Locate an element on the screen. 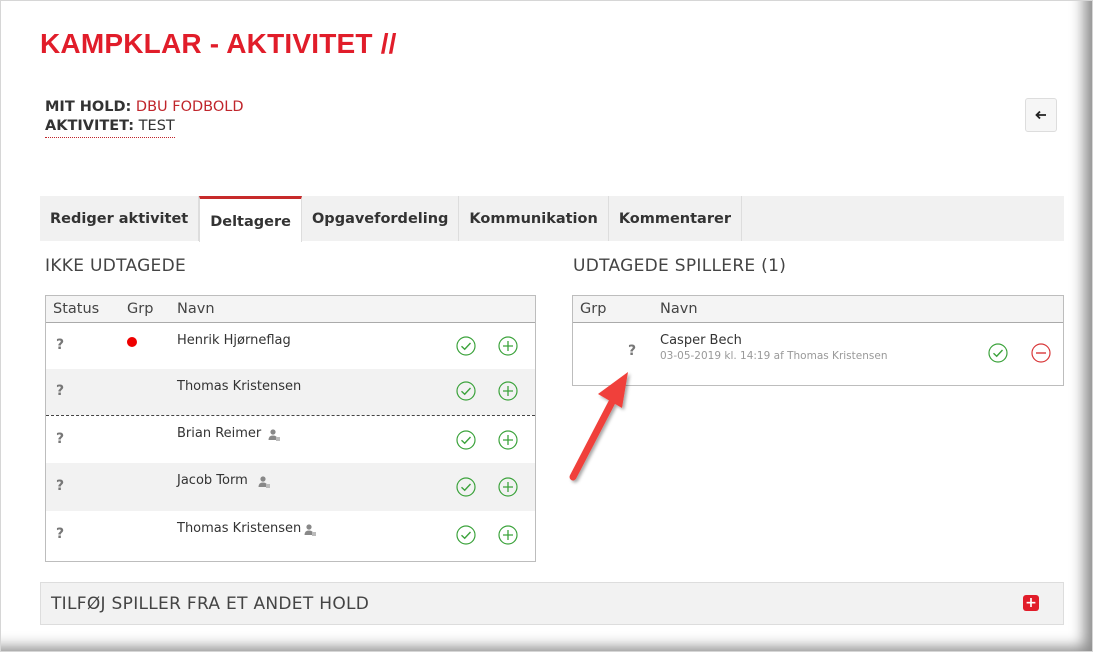 The height and width of the screenshot is (652, 1093). table-header: Status Grp Navn is located at coordinates (290, 309).